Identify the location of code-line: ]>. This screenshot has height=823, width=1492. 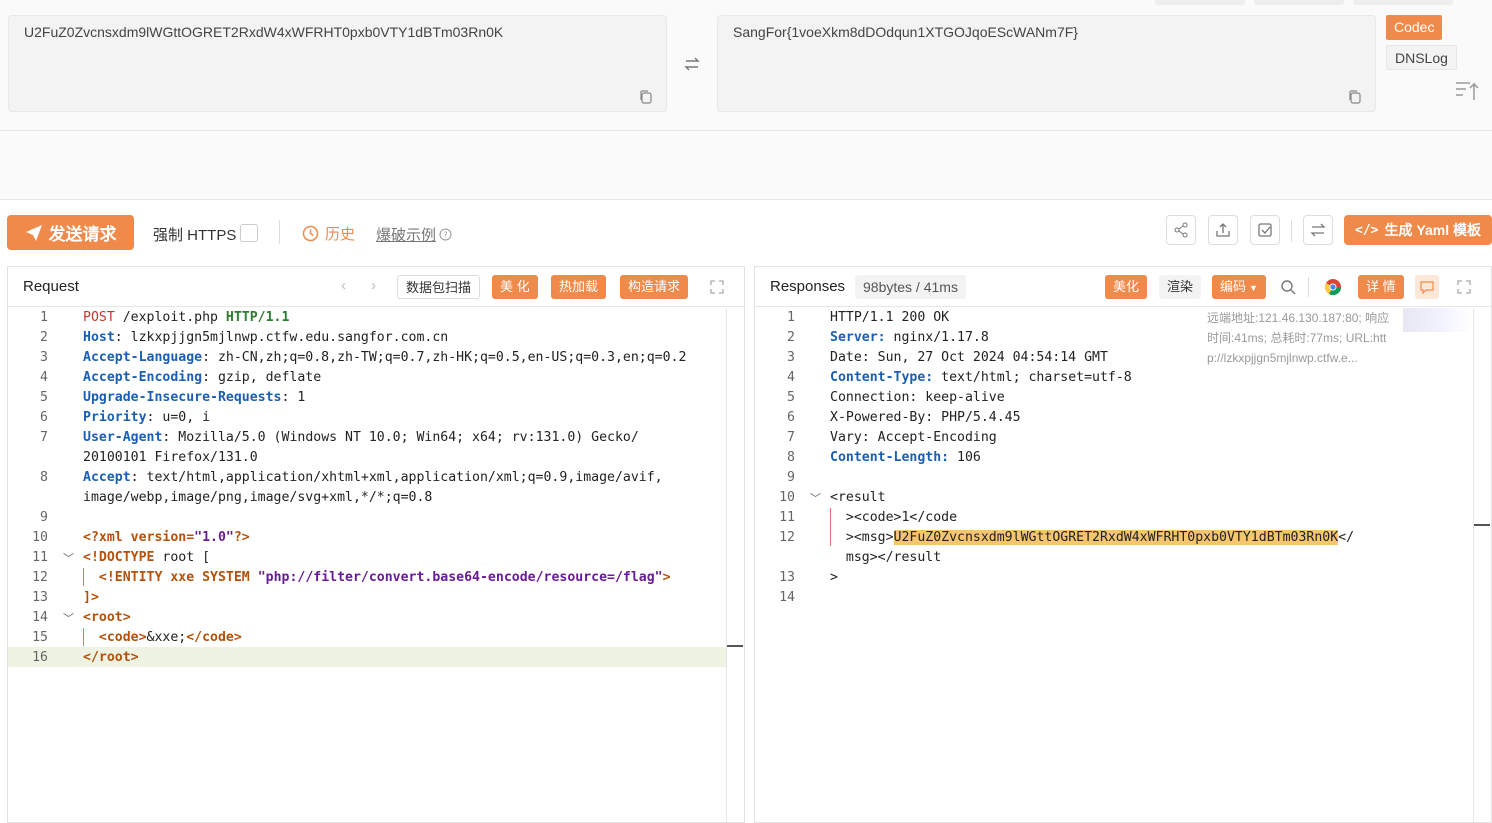
(91, 597).